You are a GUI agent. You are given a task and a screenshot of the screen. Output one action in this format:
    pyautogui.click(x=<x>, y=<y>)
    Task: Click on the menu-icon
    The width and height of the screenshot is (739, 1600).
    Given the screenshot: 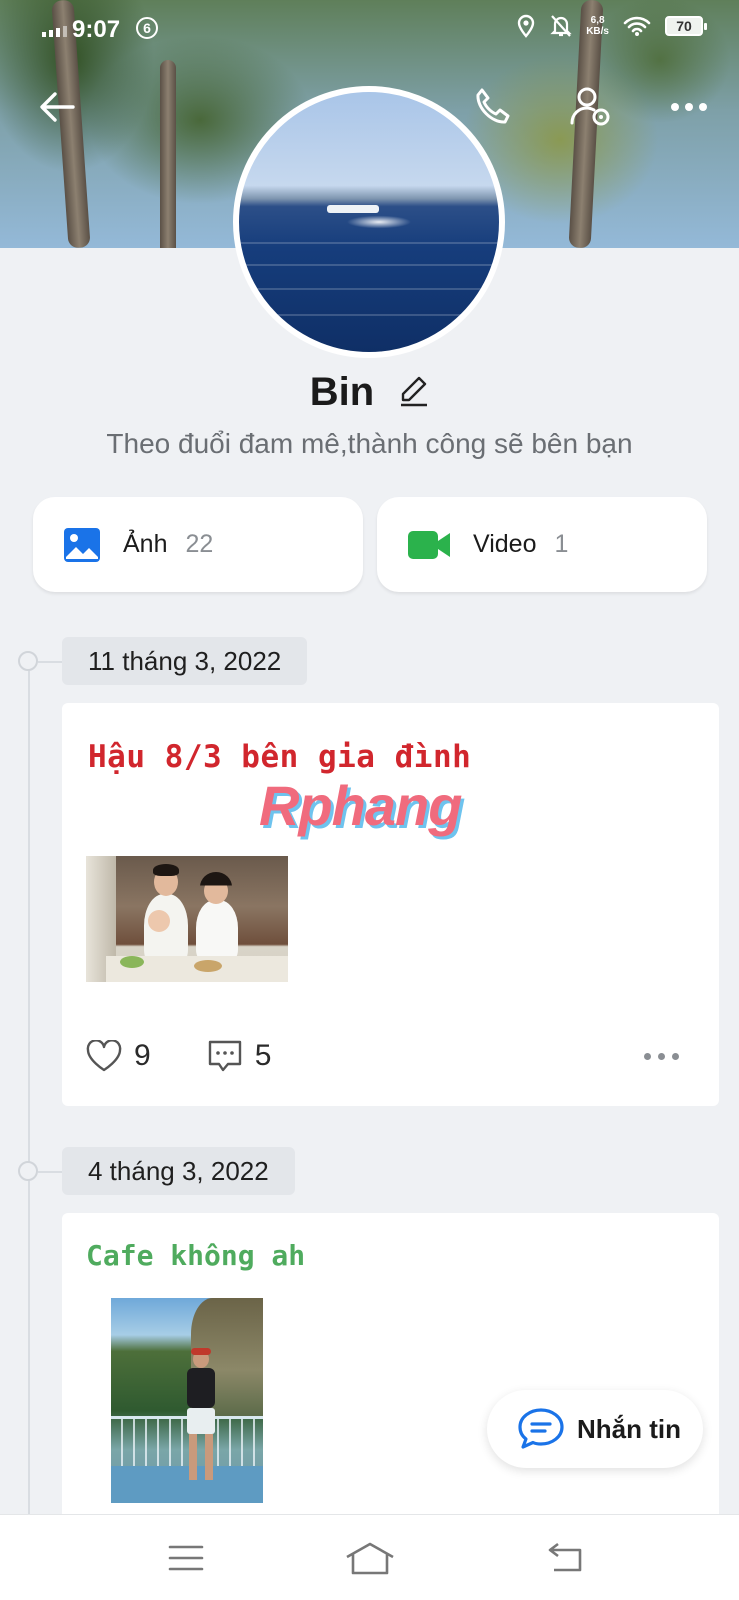 What is the action you would take?
    pyautogui.click(x=186, y=1558)
    